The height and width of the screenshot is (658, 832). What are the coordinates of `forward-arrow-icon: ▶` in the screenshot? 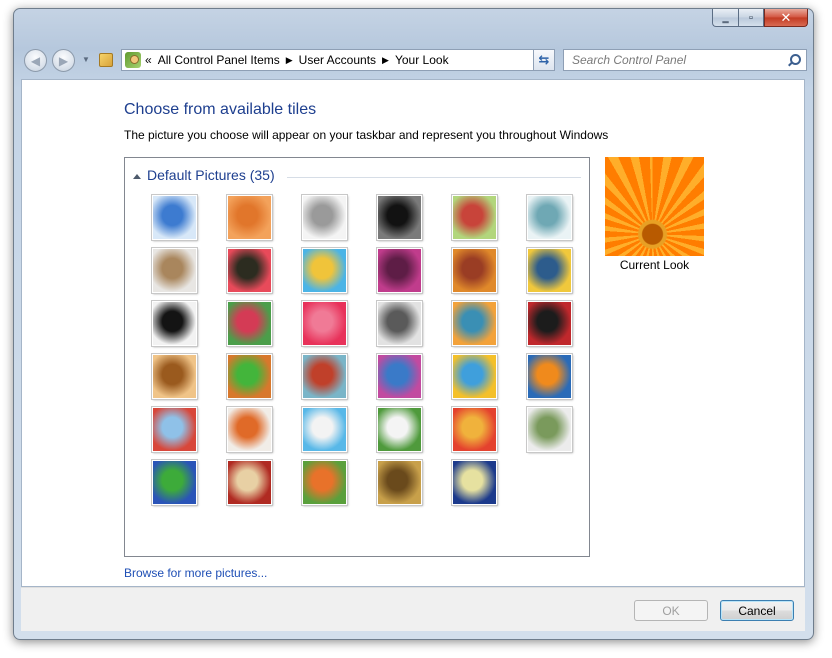 It's located at (63, 60).